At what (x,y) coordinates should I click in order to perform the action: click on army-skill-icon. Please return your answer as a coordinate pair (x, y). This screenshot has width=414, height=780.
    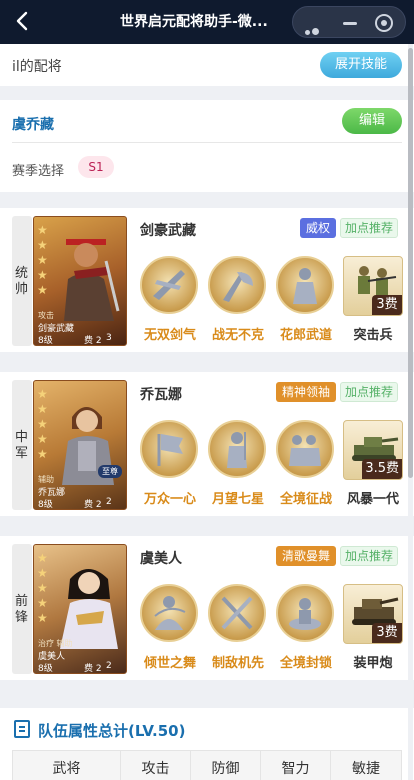
    Looking at the image, I should click on (305, 449).